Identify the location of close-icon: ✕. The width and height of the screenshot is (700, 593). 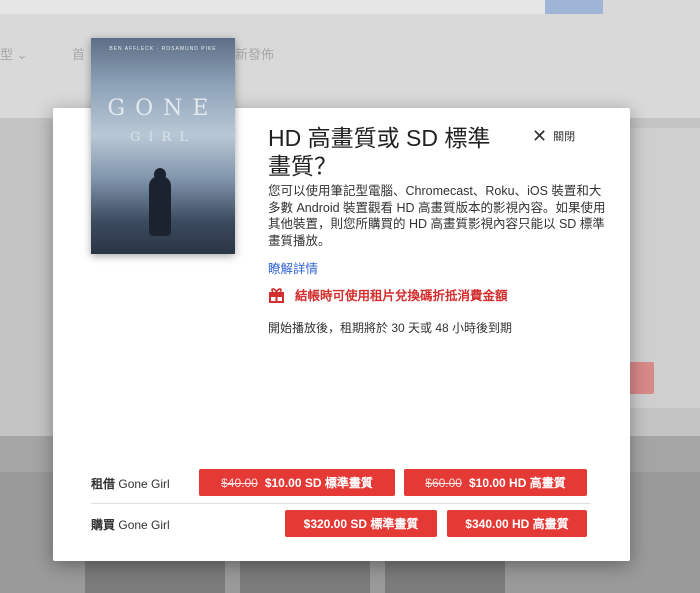
(540, 136).